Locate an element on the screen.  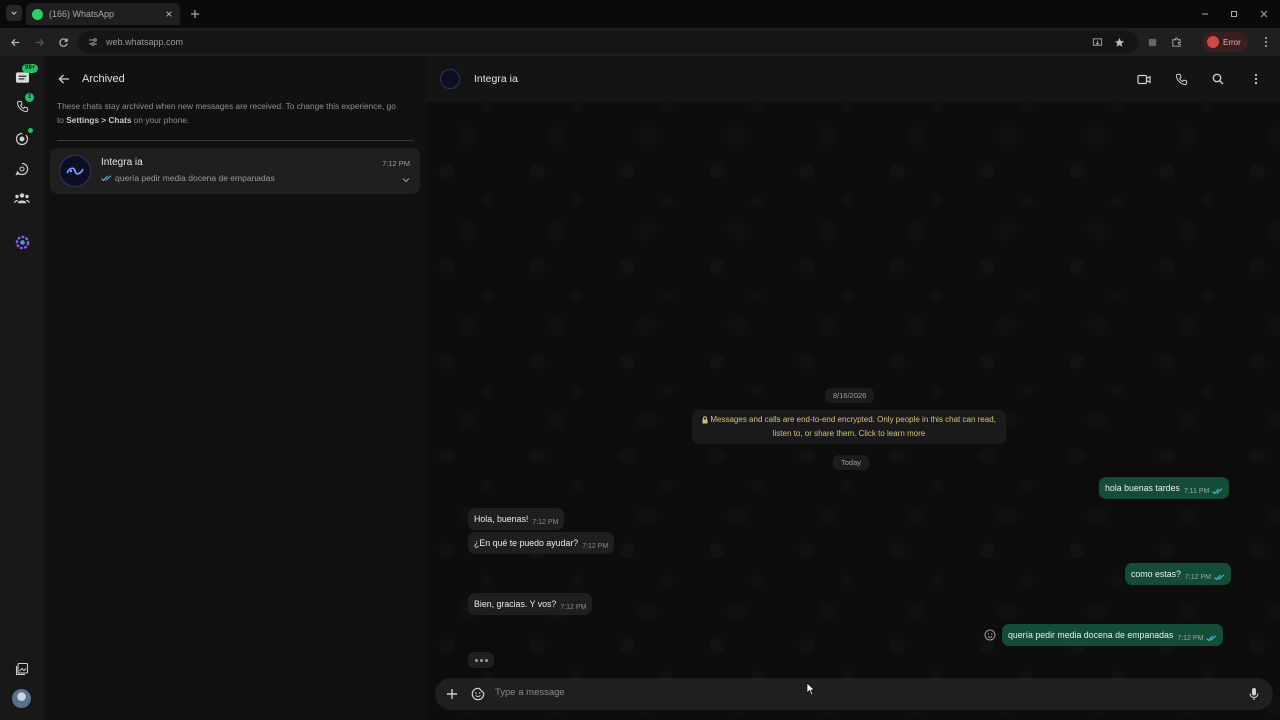
install-app-icon is located at coordinates (1097, 42).